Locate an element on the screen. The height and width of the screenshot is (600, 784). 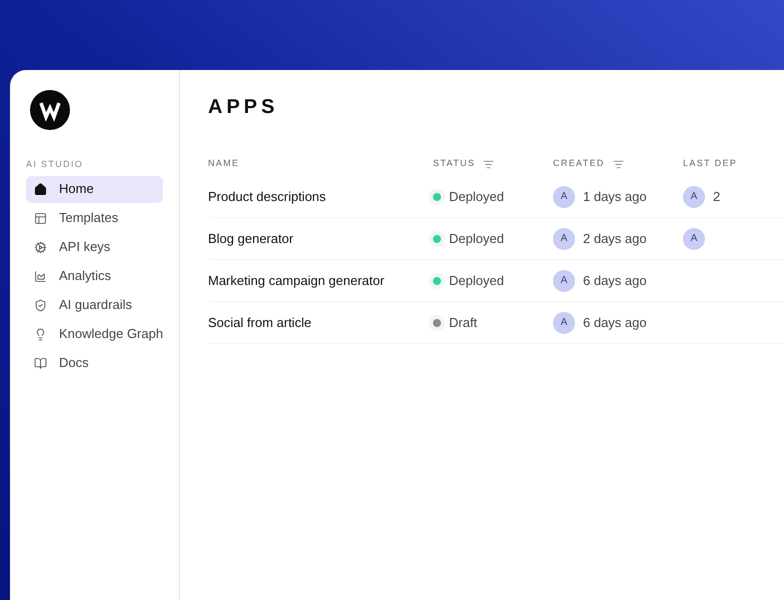
nav-item: Home is located at coordinates (94, 189).